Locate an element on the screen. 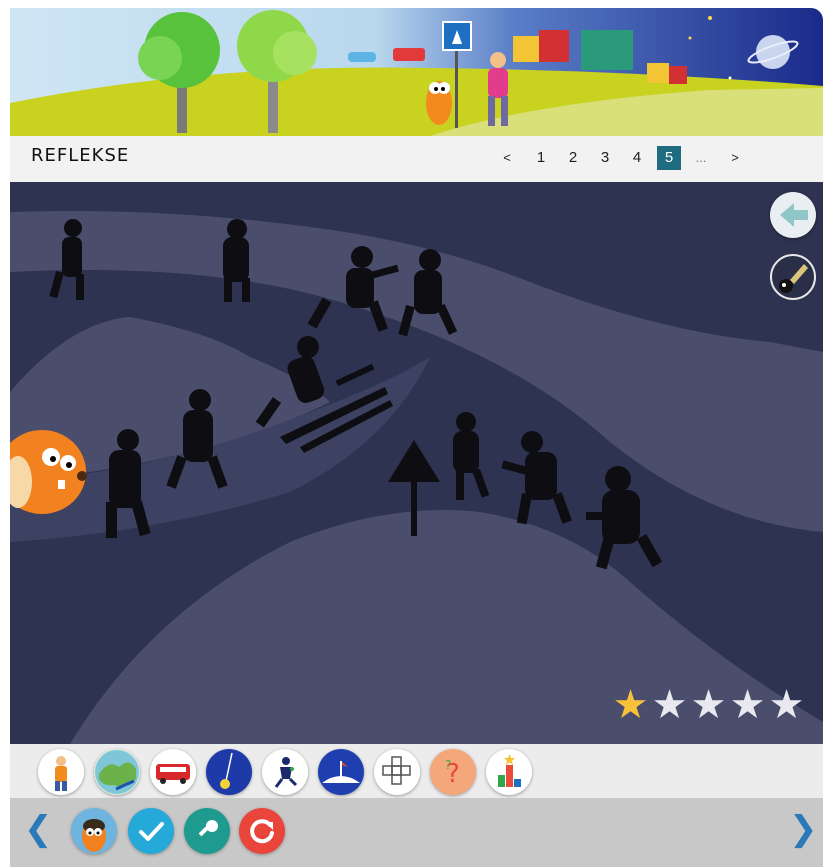 This screenshot has height=867, width=823. tool-reflector is located at coordinates (229, 772).